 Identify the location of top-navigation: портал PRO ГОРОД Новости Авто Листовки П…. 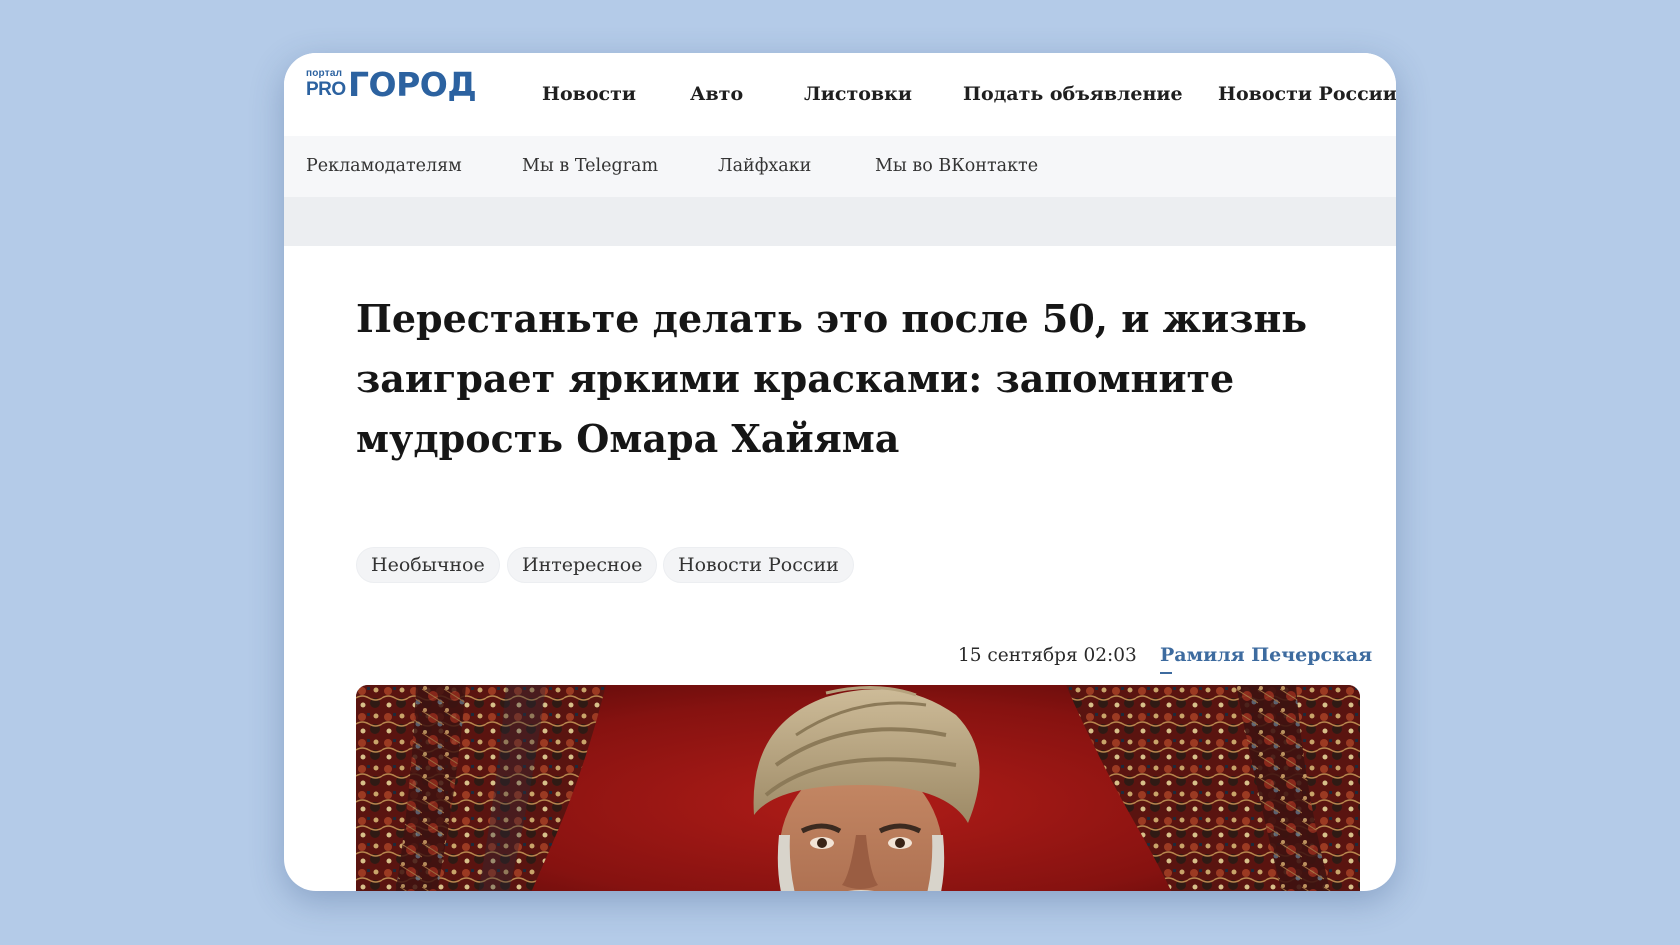
(840, 94).